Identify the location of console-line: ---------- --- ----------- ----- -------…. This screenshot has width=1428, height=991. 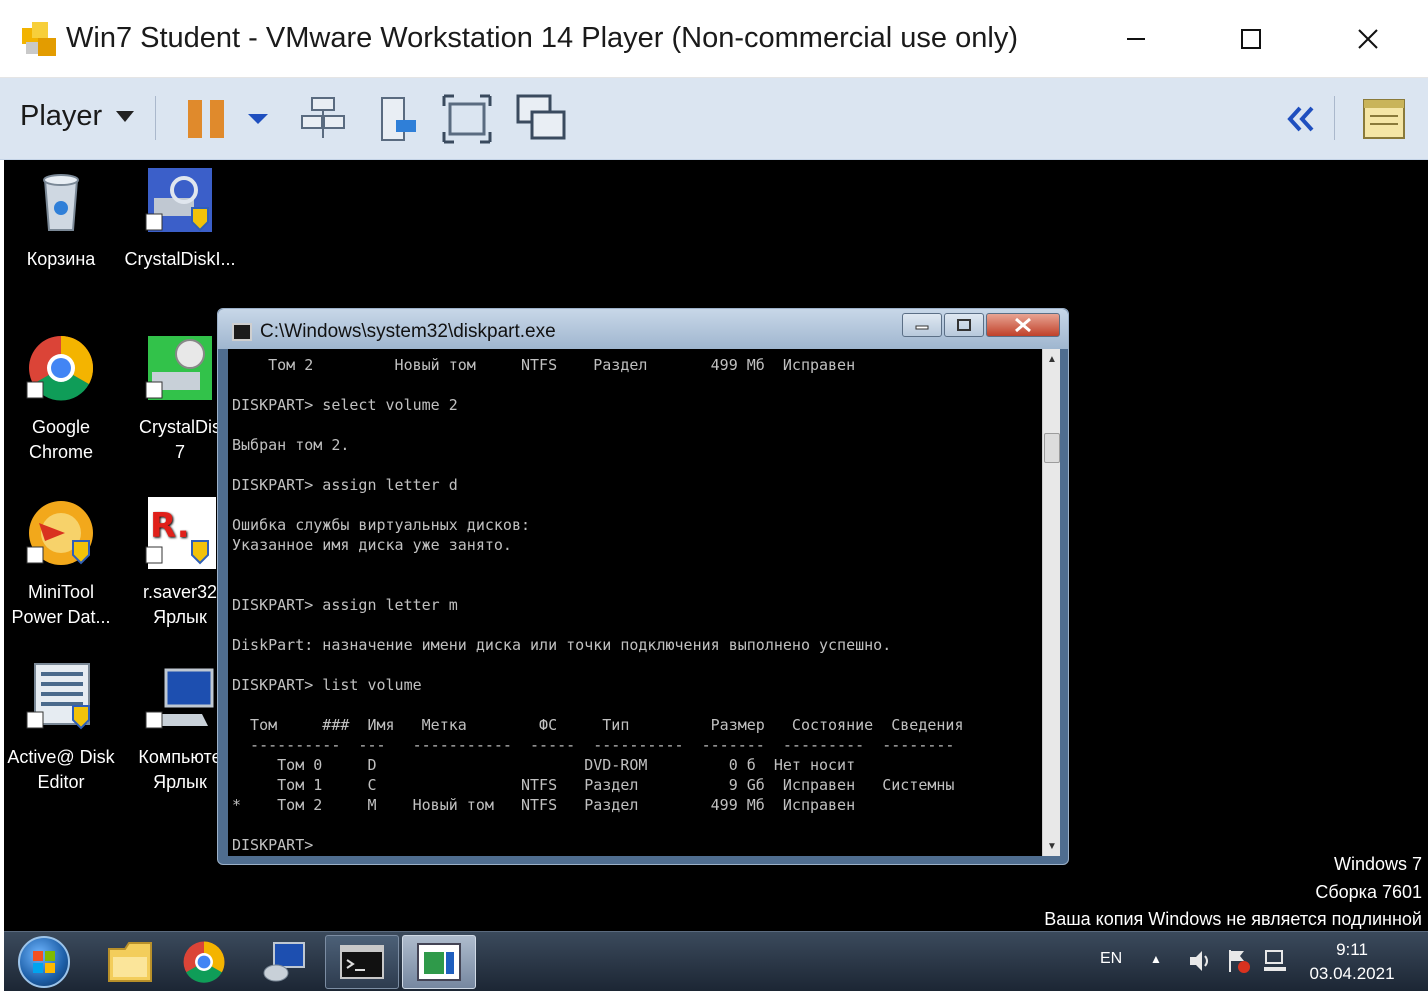
(593, 745).